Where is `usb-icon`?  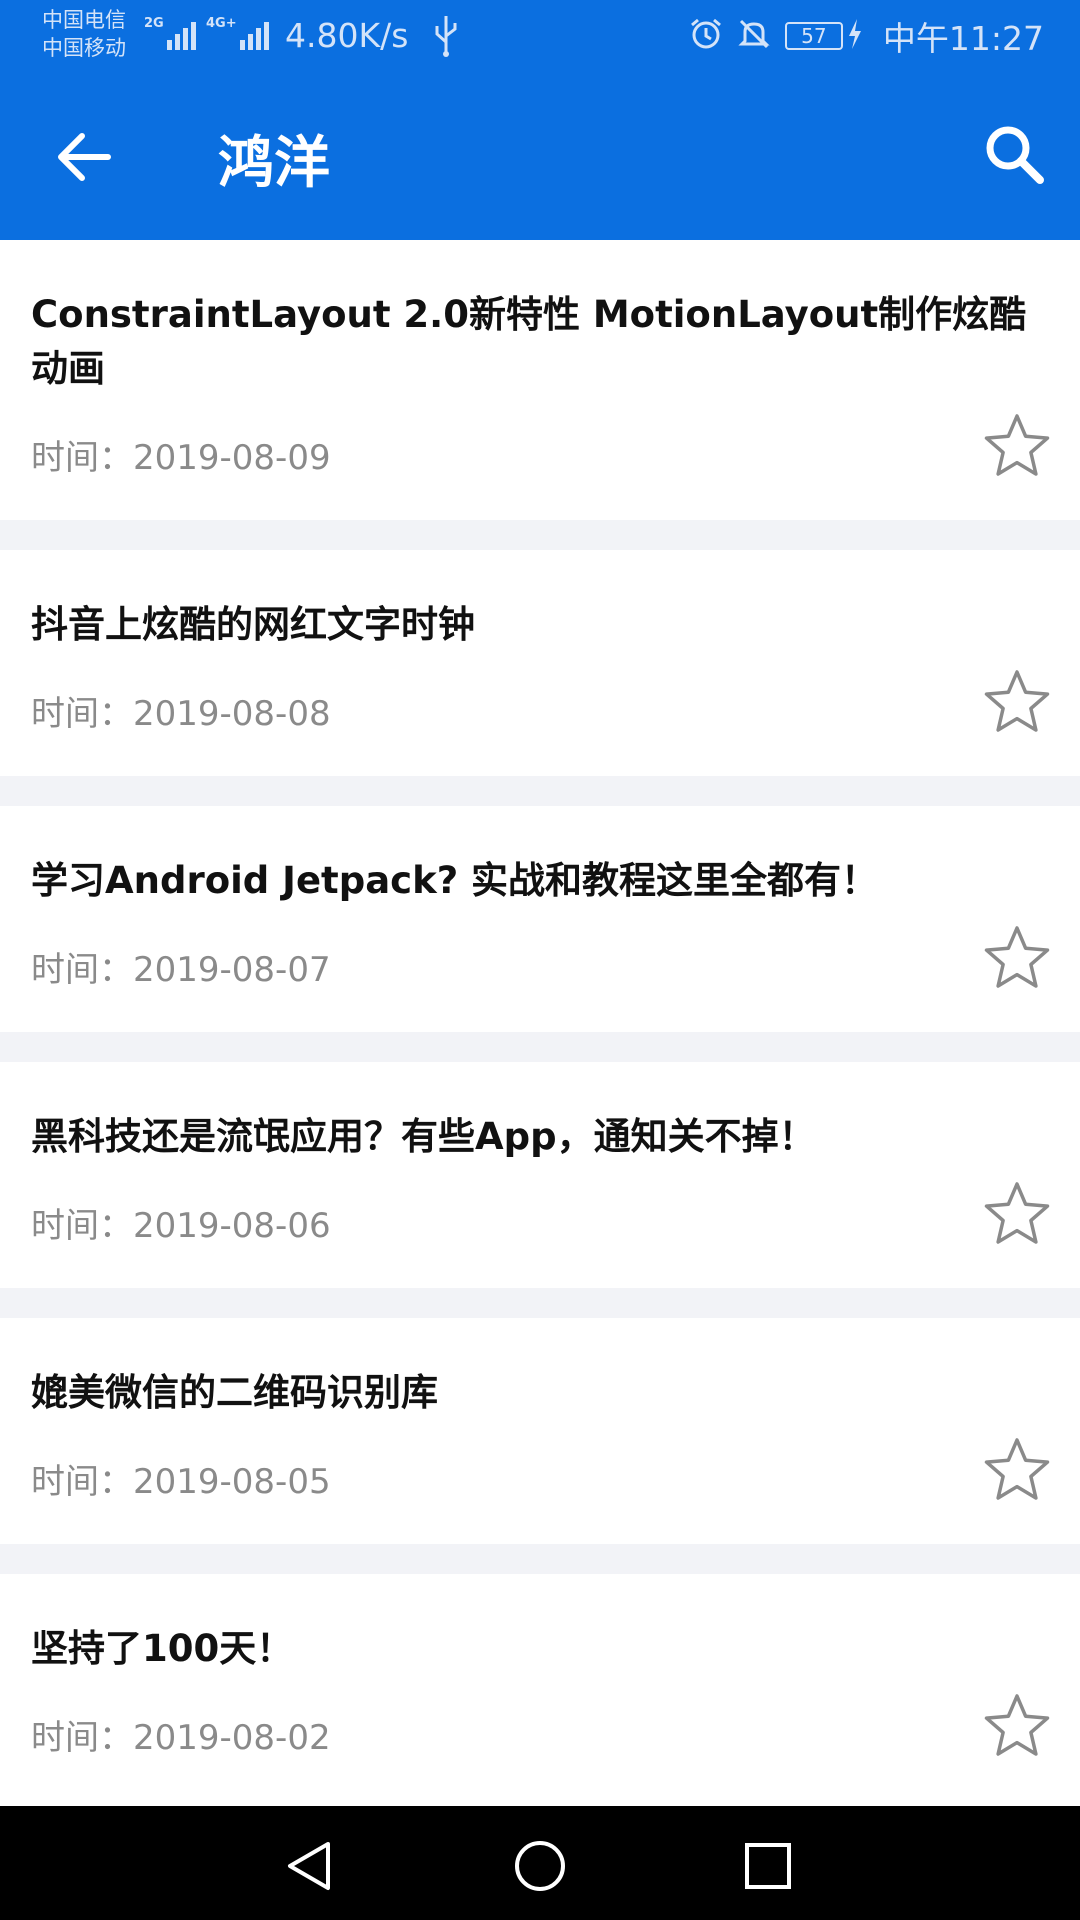
usb-icon is located at coordinates (446, 38).